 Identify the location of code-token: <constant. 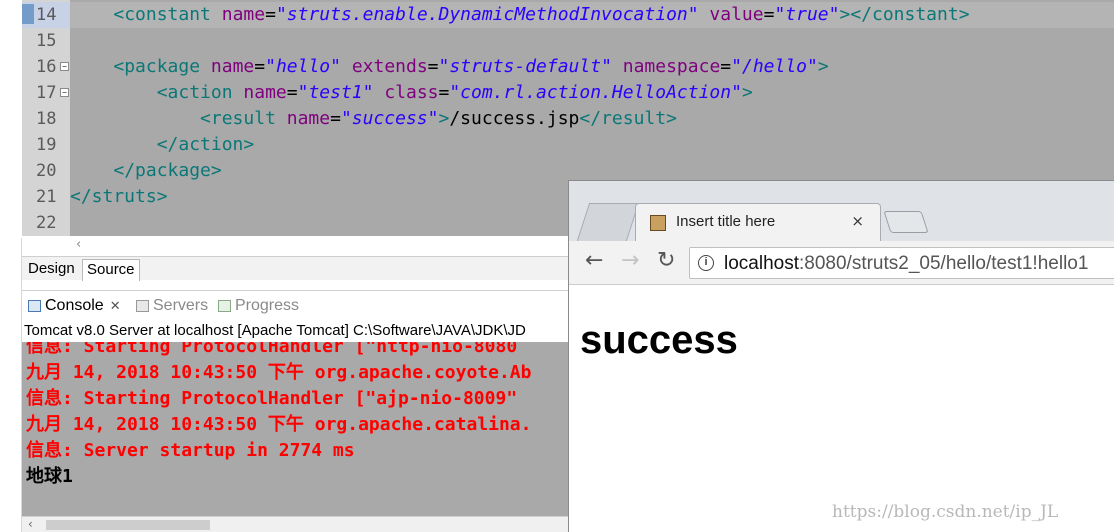
(167, 14).